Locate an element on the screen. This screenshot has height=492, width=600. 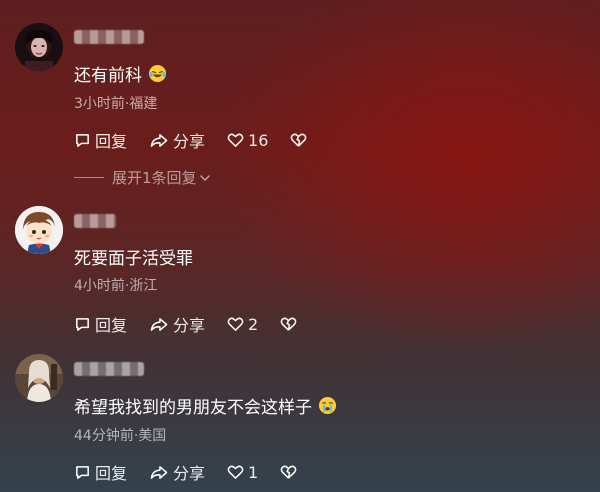
comment-text: 希望我找到的男朋友不会这样子 is located at coordinates (205, 405).